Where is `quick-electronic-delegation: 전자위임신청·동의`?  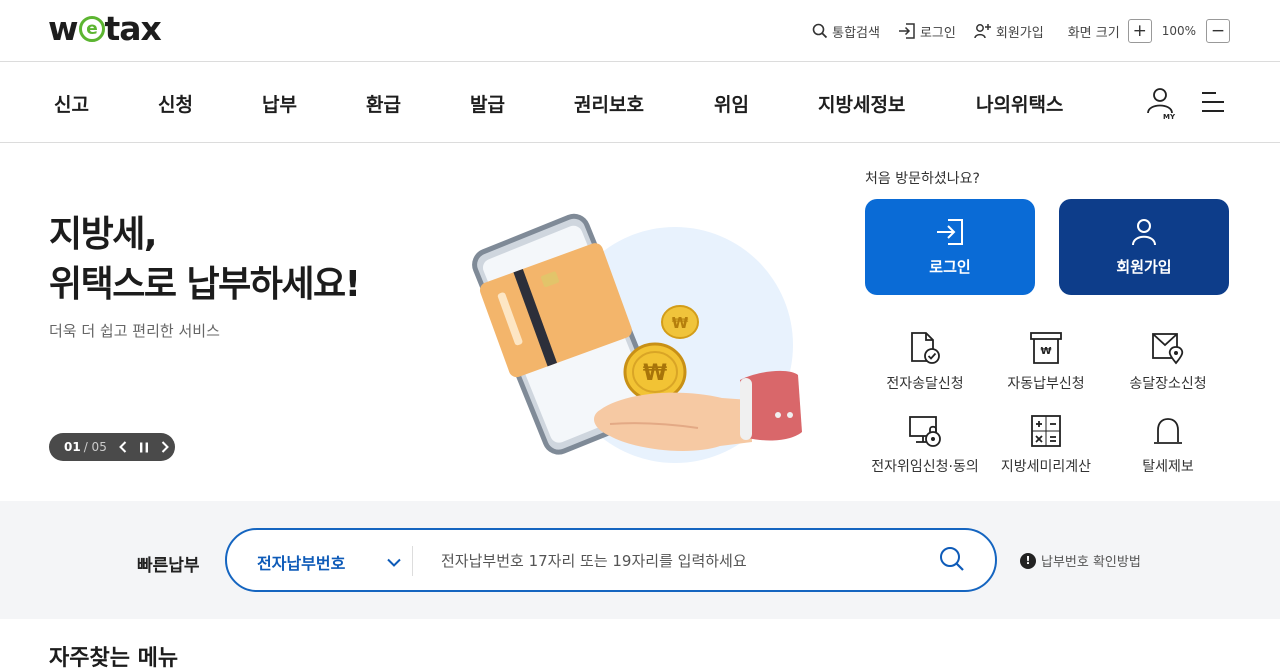
quick-electronic-delegation: 전자위임신청·동의 is located at coordinates (925, 442).